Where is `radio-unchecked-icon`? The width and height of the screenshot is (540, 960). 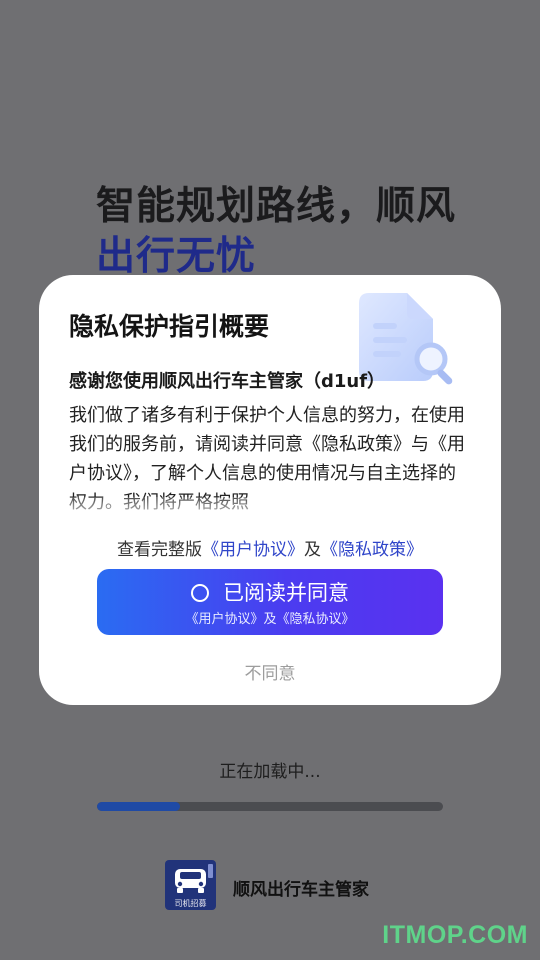
radio-unchecked-icon is located at coordinates (200, 593).